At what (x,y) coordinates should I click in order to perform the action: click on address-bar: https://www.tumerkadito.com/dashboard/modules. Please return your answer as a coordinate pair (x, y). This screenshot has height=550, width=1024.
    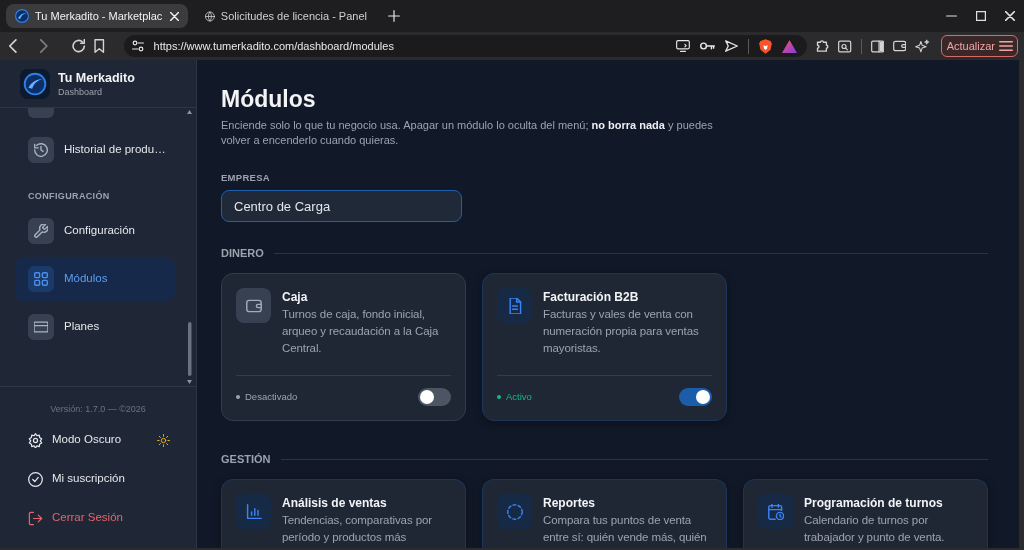
    Looking at the image, I should click on (465, 46).